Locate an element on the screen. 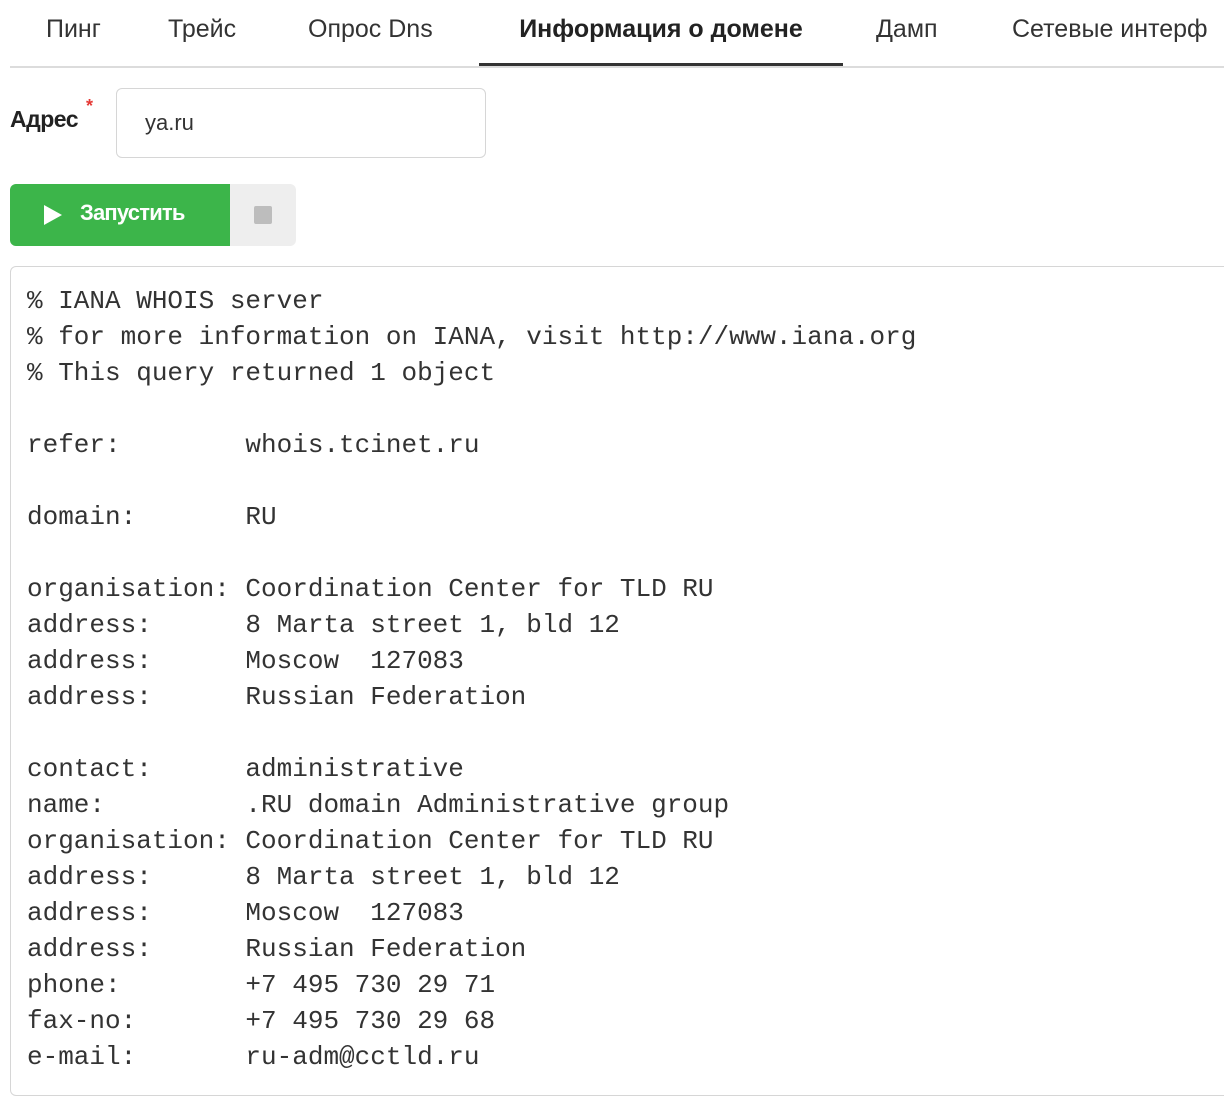  tab-ping: Пинг is located at coordinates (73, 33).